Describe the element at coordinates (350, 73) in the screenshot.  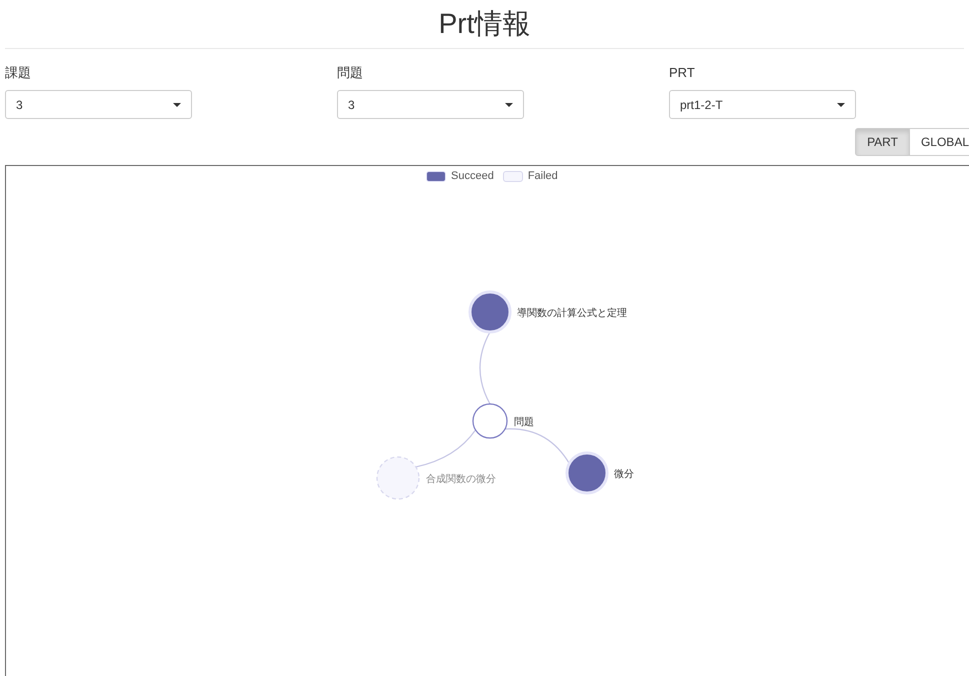
I see `field-label: 問題` at that location.